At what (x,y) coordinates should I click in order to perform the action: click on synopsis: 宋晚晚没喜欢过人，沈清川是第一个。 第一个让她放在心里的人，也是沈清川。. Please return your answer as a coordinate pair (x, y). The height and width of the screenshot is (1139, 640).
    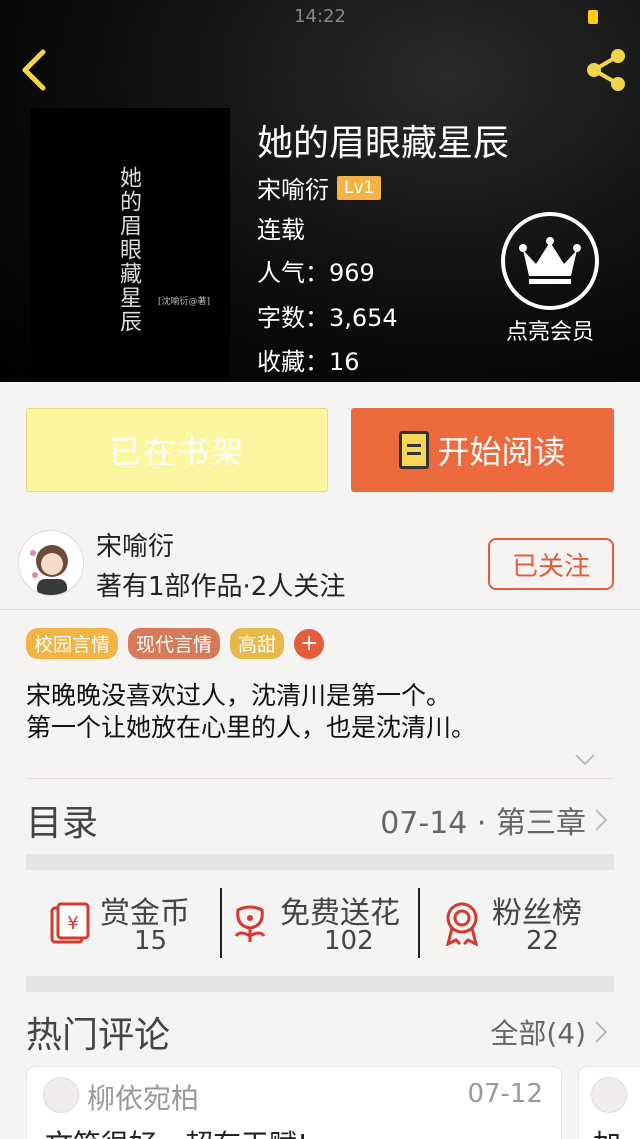
    Looking at the image, I should click on (321, 712).